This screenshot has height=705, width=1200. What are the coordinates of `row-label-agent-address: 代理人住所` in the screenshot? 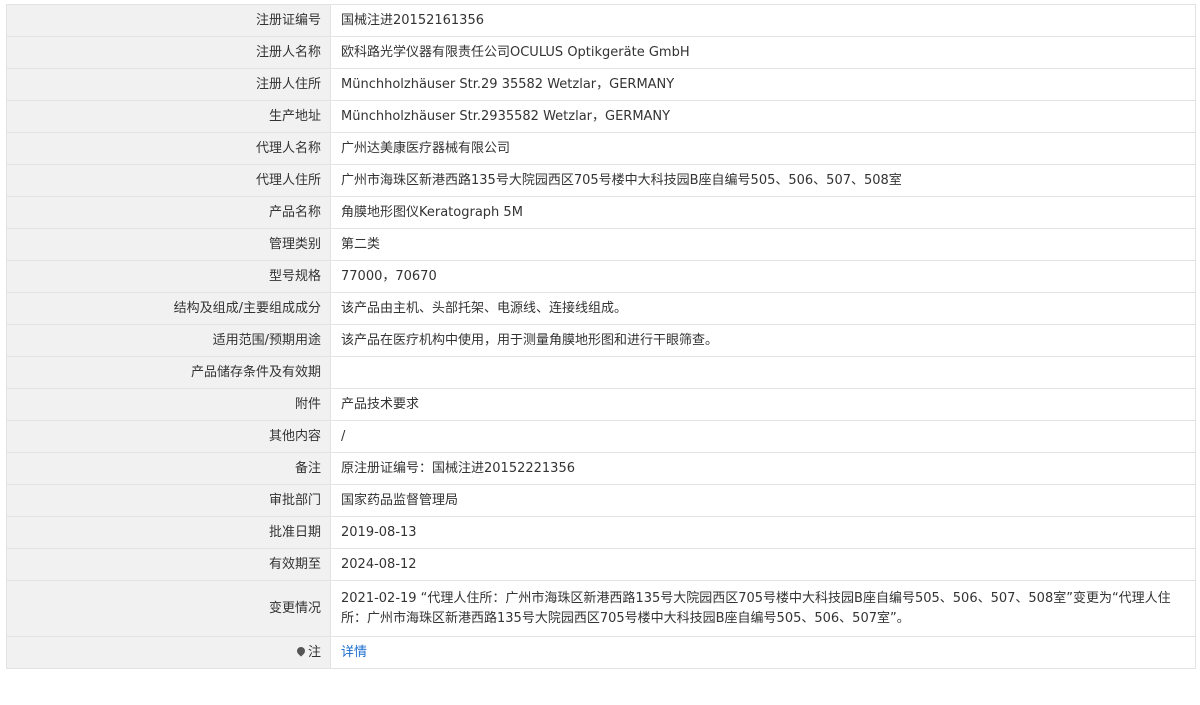 It's located at (168, 180).